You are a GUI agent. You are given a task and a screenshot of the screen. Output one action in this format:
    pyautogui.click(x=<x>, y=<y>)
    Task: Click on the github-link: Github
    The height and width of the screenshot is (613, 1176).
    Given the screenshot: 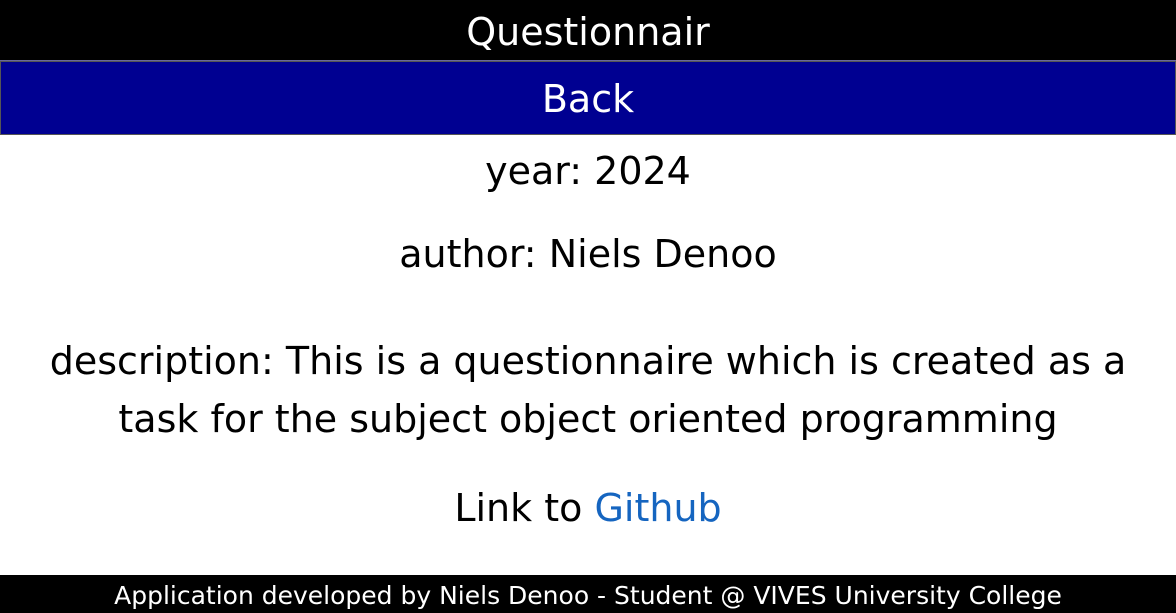 What is the action you would take?
    pyautogui.click(x=657, y=508)
    